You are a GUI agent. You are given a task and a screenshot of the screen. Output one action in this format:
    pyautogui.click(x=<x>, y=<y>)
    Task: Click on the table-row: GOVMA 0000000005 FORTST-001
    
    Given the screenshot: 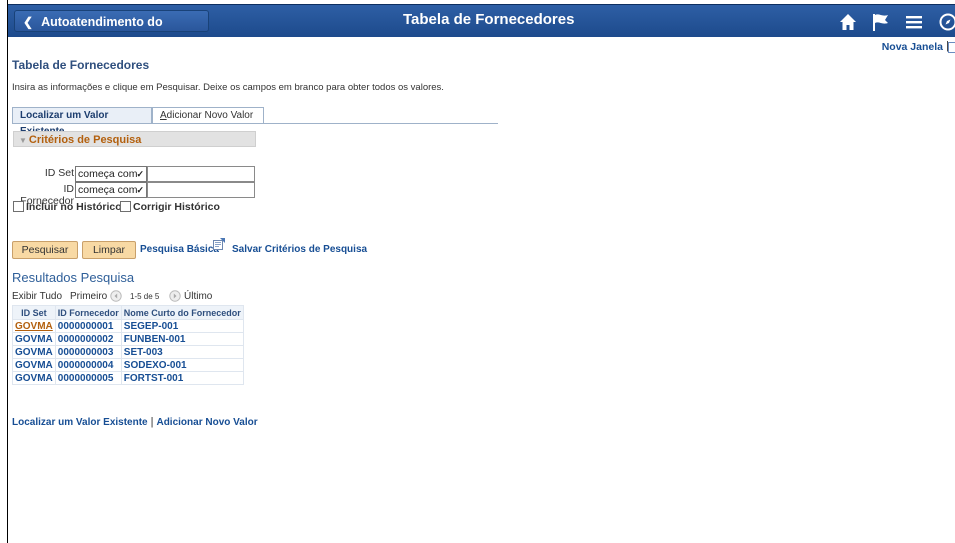 What is the action you would take?
    pyautogui.click(x=128, y=378)
    